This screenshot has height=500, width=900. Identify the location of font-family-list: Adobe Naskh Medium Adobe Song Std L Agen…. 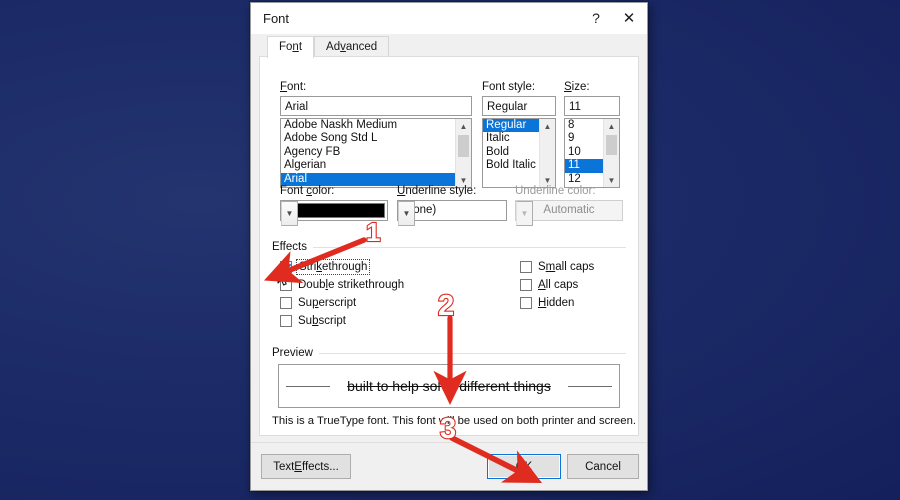
(368, 153).